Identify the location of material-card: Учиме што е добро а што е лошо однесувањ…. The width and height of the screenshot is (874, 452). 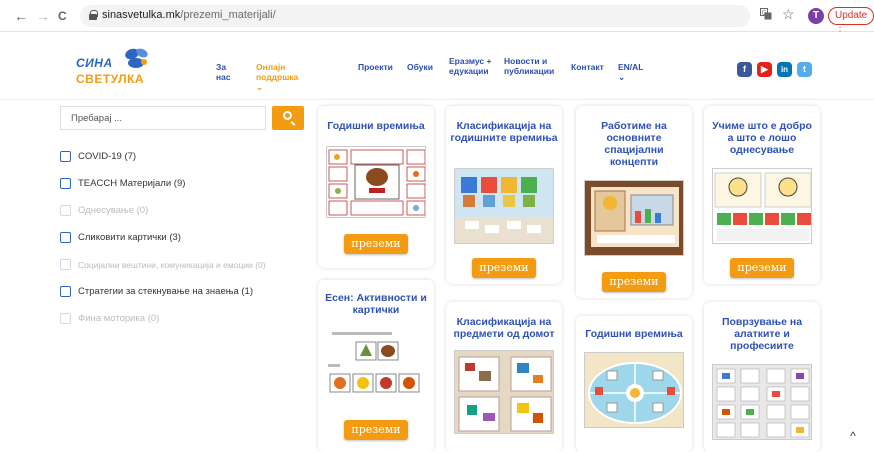
(762, 195).